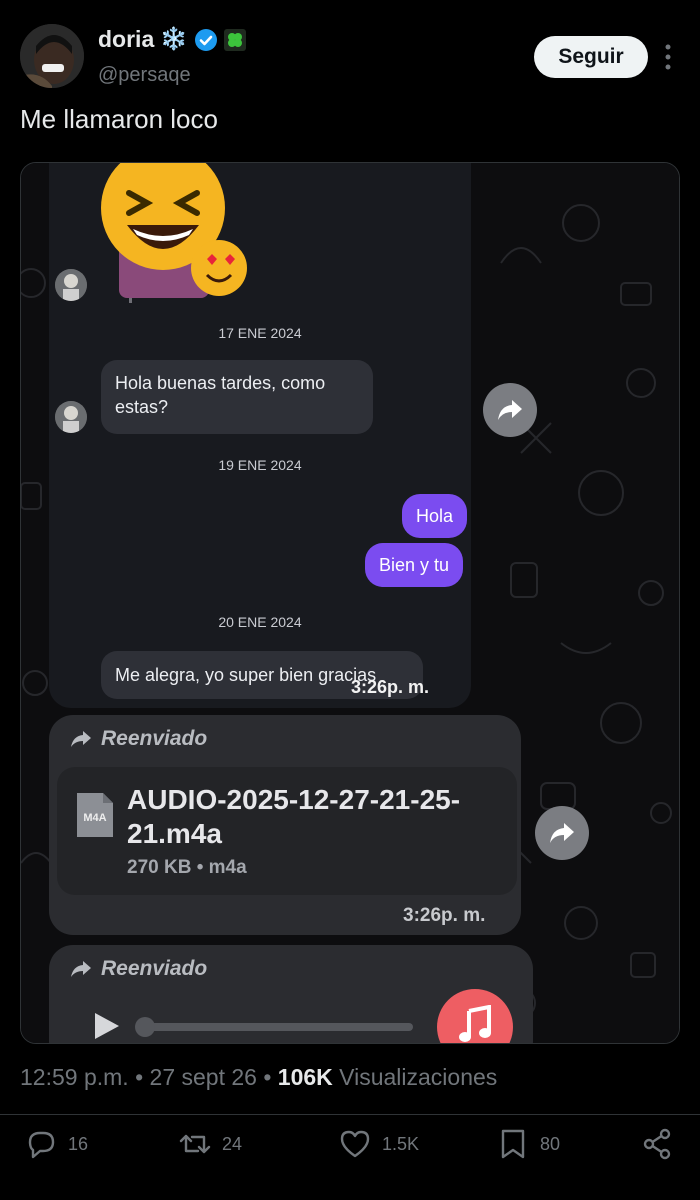  I want to click on bookmark-button: 80, so click(528, 1144).